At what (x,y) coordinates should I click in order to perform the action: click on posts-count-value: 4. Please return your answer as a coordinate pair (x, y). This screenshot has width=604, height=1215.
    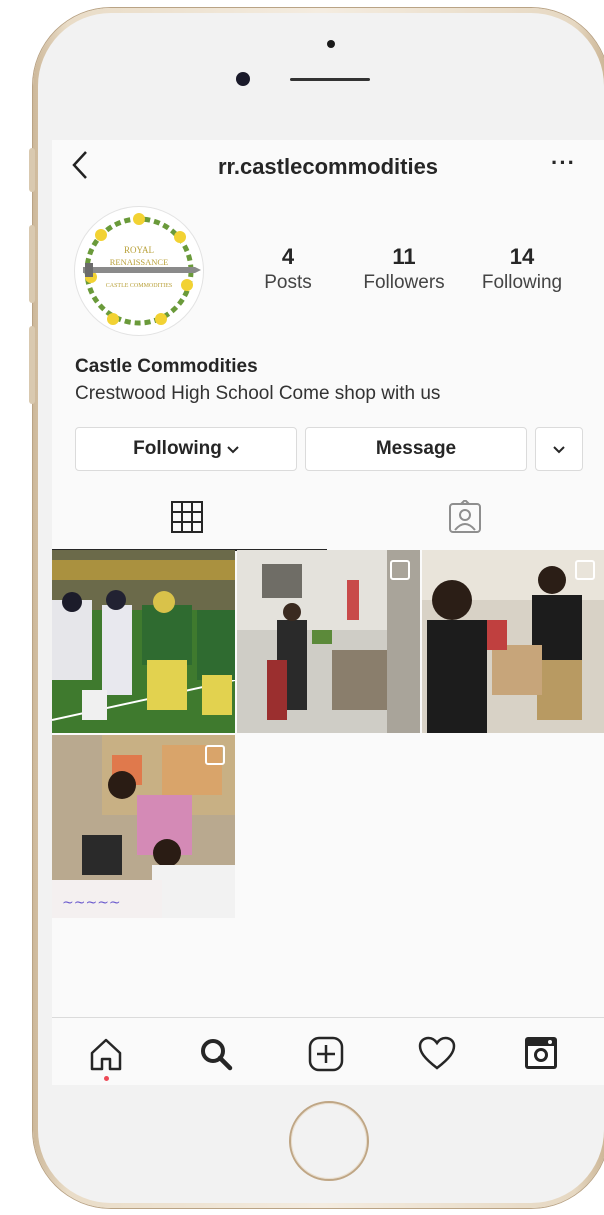
    Looking at the image, I should click on (288, 256).